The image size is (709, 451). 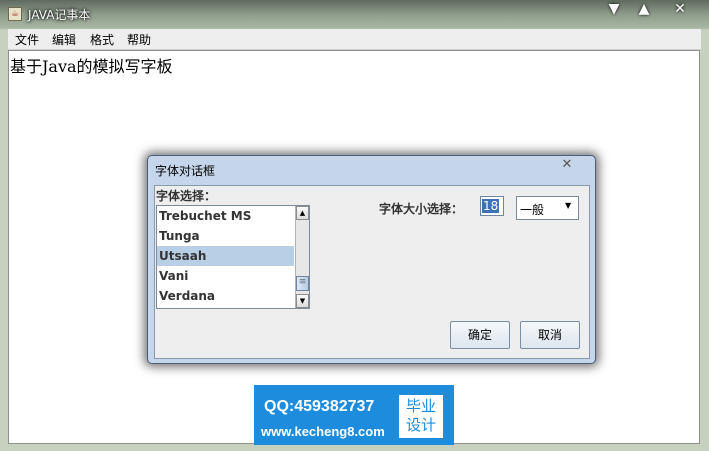 What do you see at coordinates (91, 66) in the screenshot?
I see `editor-text: 基于Java的模拟写字板` at bounding box center [91, 66].